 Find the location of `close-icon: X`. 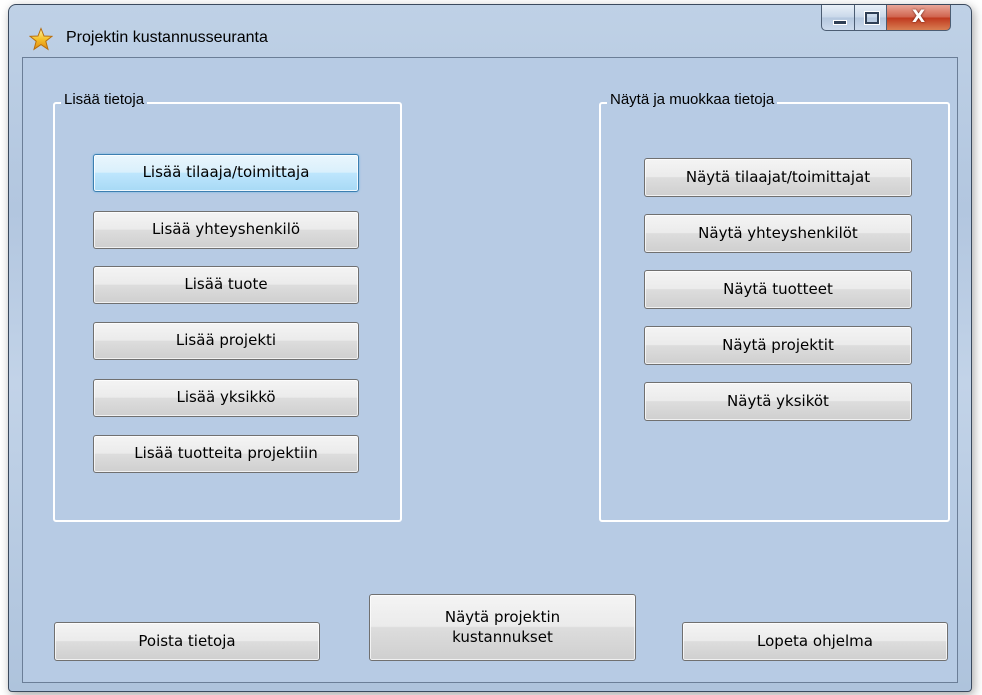

close-icon: X is located at coordinates (918, 17).